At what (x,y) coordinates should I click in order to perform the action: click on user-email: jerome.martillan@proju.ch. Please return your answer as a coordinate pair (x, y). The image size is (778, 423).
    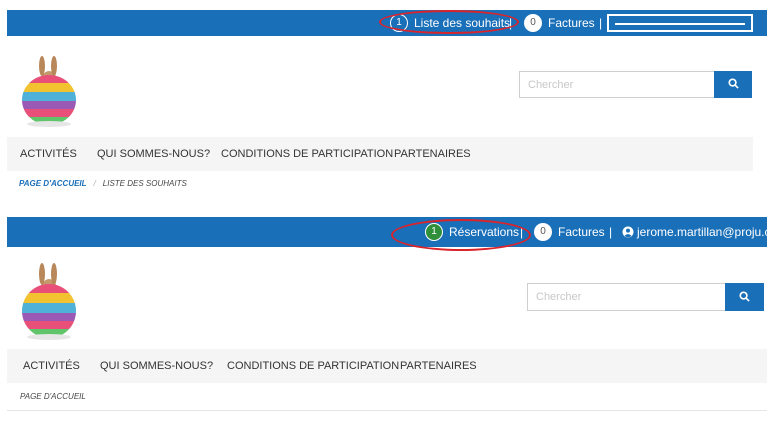
    Looking at the image, I should click on (707, 232).